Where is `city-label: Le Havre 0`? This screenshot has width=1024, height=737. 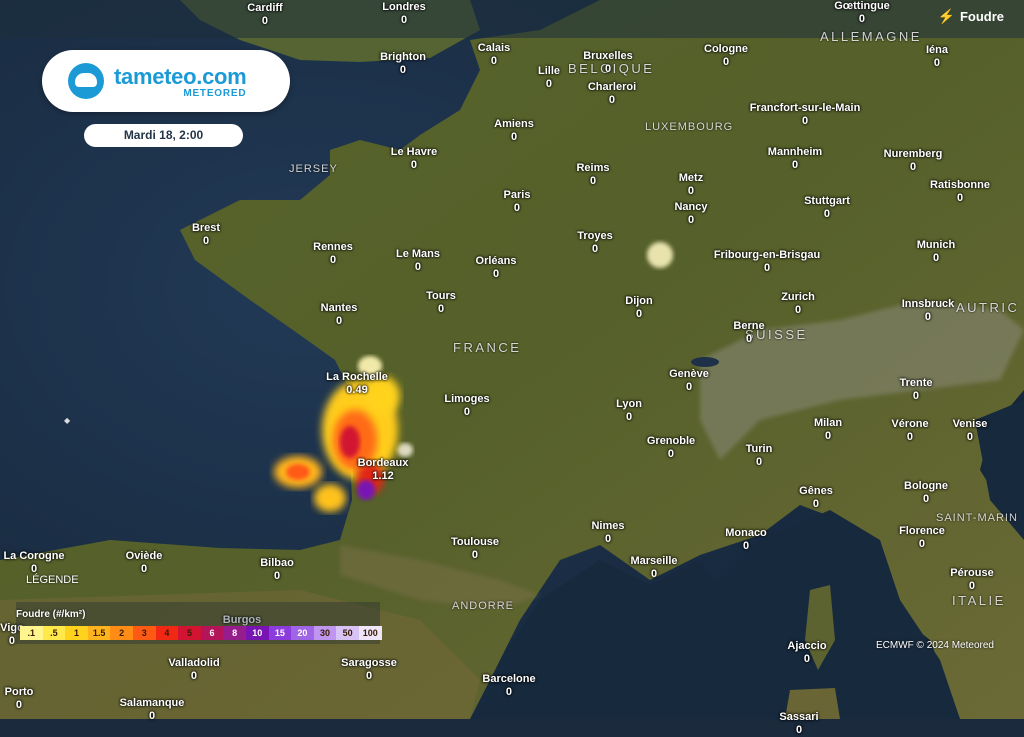
city-label: Le Havre 0 is located at coordinates (414, 159).